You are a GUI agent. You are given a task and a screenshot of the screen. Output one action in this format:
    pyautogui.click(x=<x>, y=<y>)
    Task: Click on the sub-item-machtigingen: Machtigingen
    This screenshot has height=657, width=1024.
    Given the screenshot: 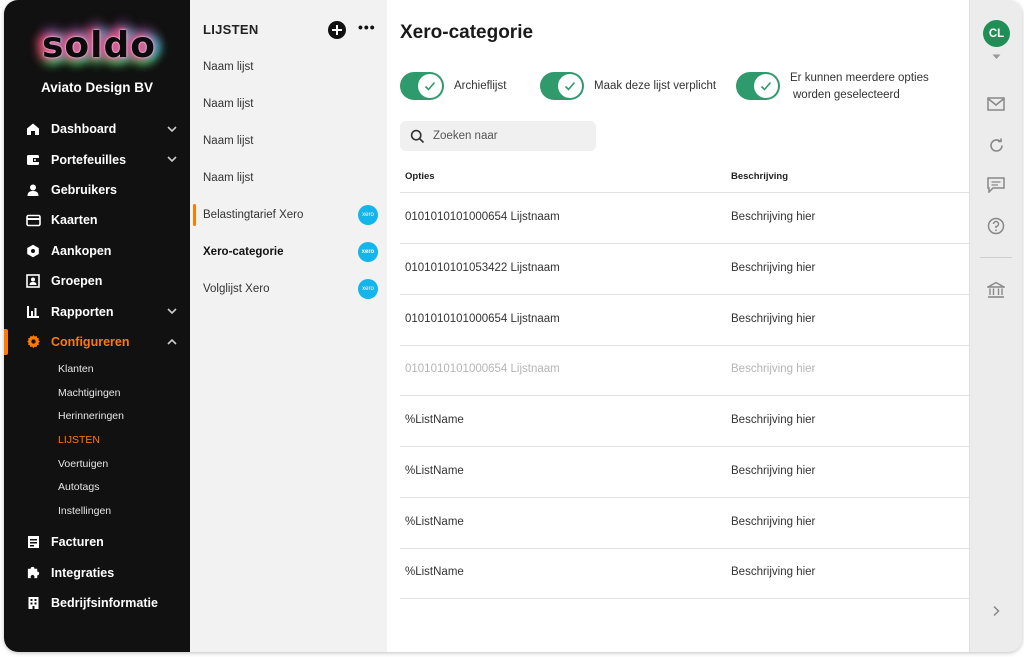 What is the action you would take?
    pyautogui.click(x=97, y=393)
    